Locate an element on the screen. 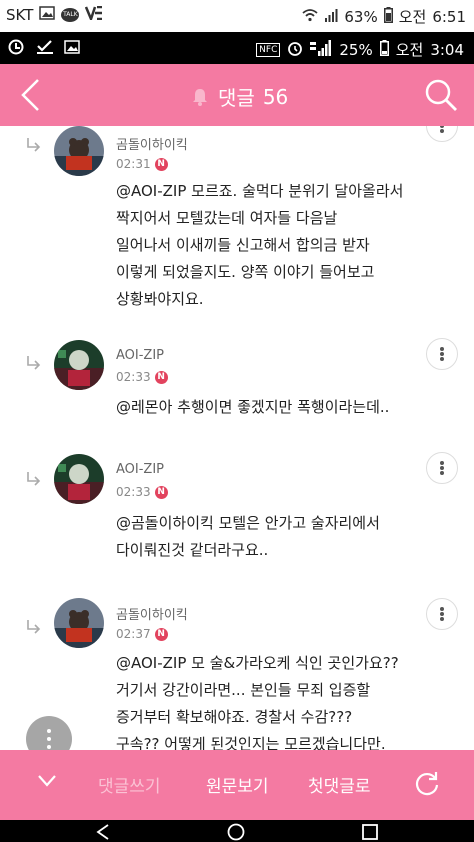  title-label: 댓글 is located at coordinates (236, 98).